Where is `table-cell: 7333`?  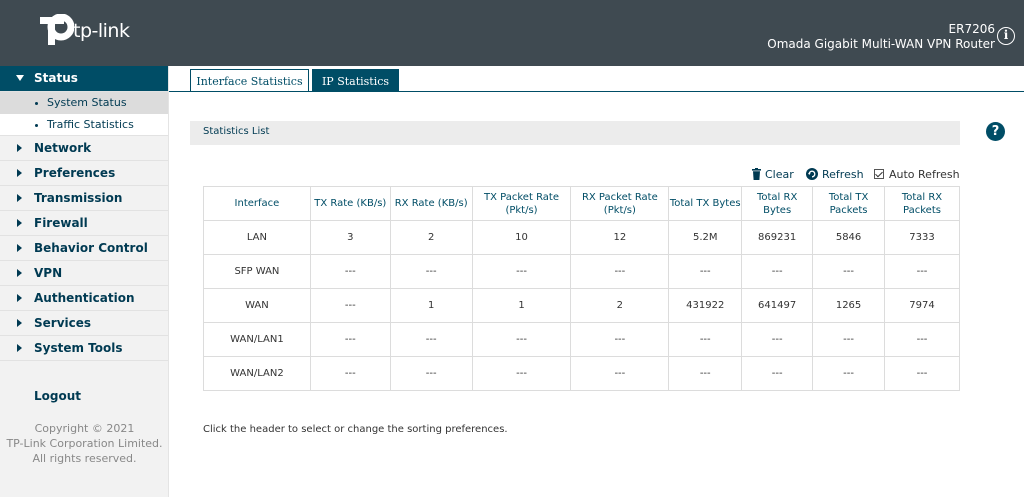
table-cell: 7333 is located at coordinates (922, 237).